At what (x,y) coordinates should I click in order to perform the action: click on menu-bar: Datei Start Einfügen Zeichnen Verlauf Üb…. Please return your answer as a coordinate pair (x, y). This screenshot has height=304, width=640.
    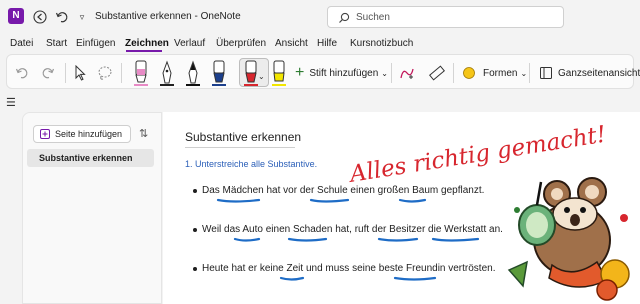
    Looking at the image, I should click on (320, 44).